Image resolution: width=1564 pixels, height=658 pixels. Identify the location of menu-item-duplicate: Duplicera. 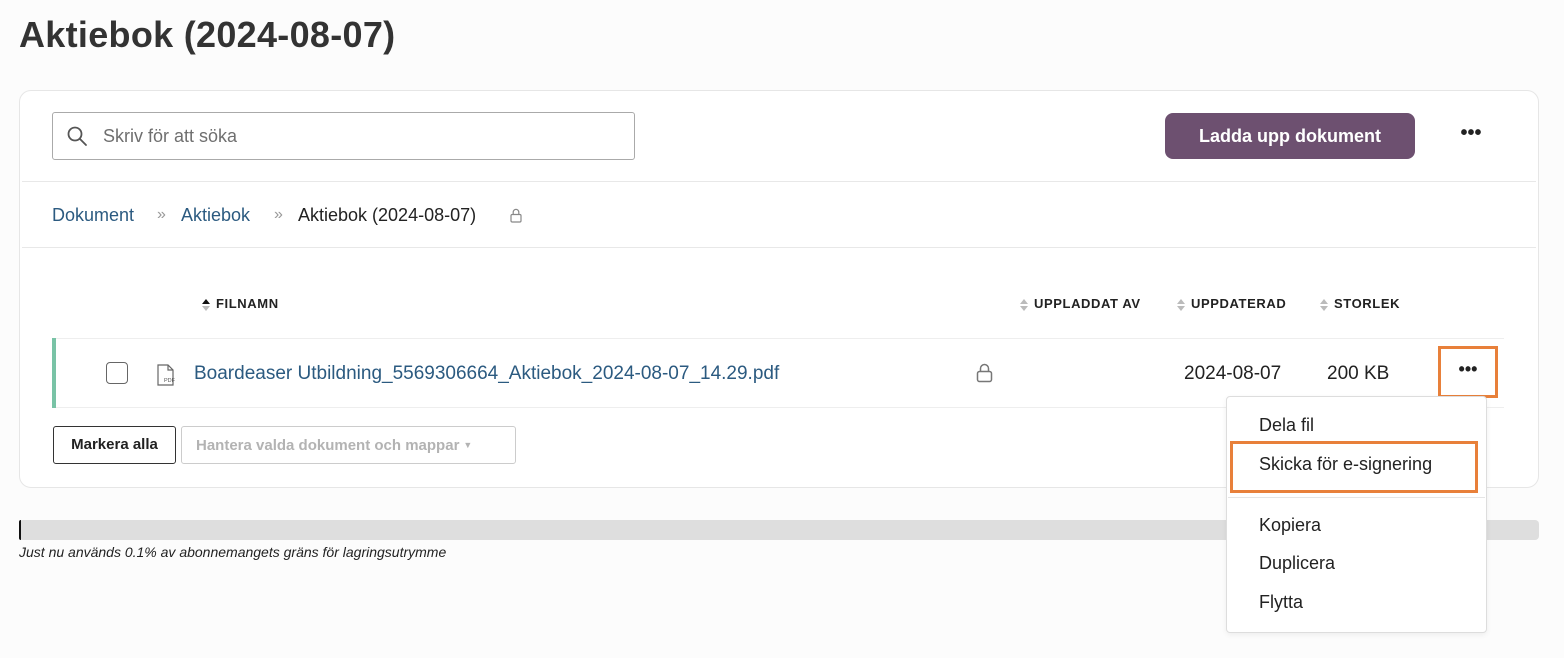
(1297, 563).